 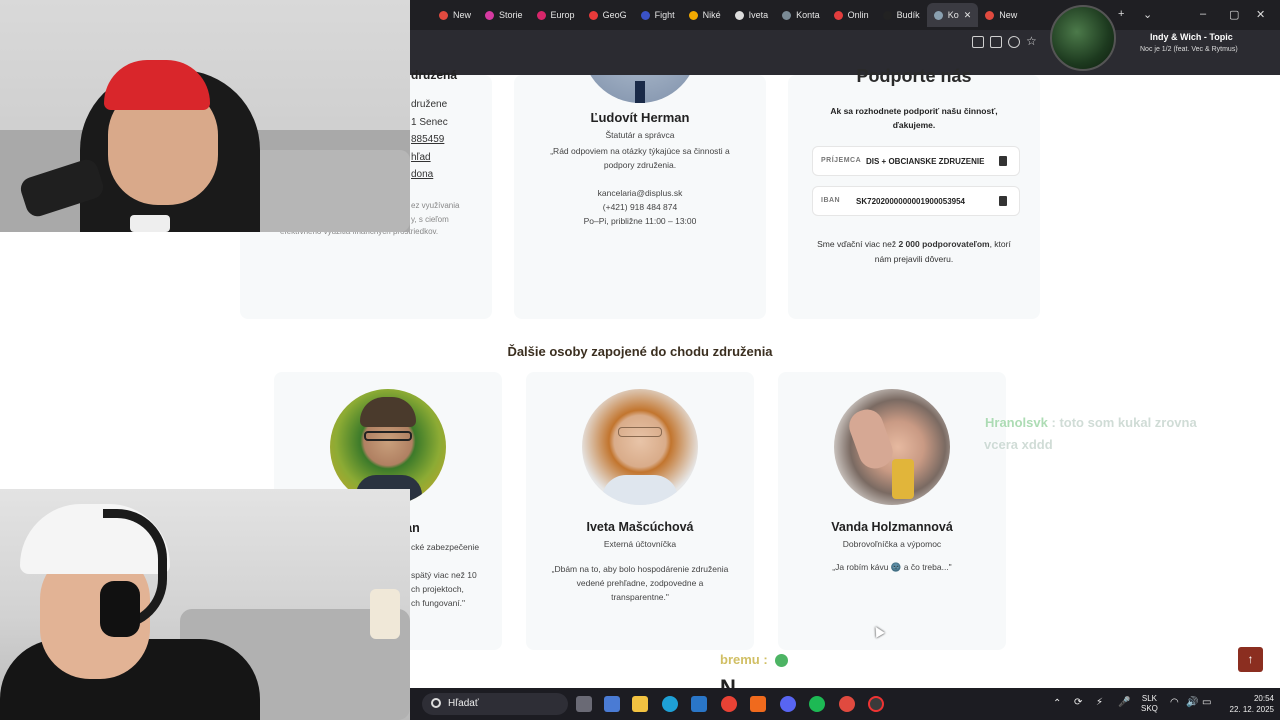 I want to click on chat-username: bremu, so click(x=740, y=659).